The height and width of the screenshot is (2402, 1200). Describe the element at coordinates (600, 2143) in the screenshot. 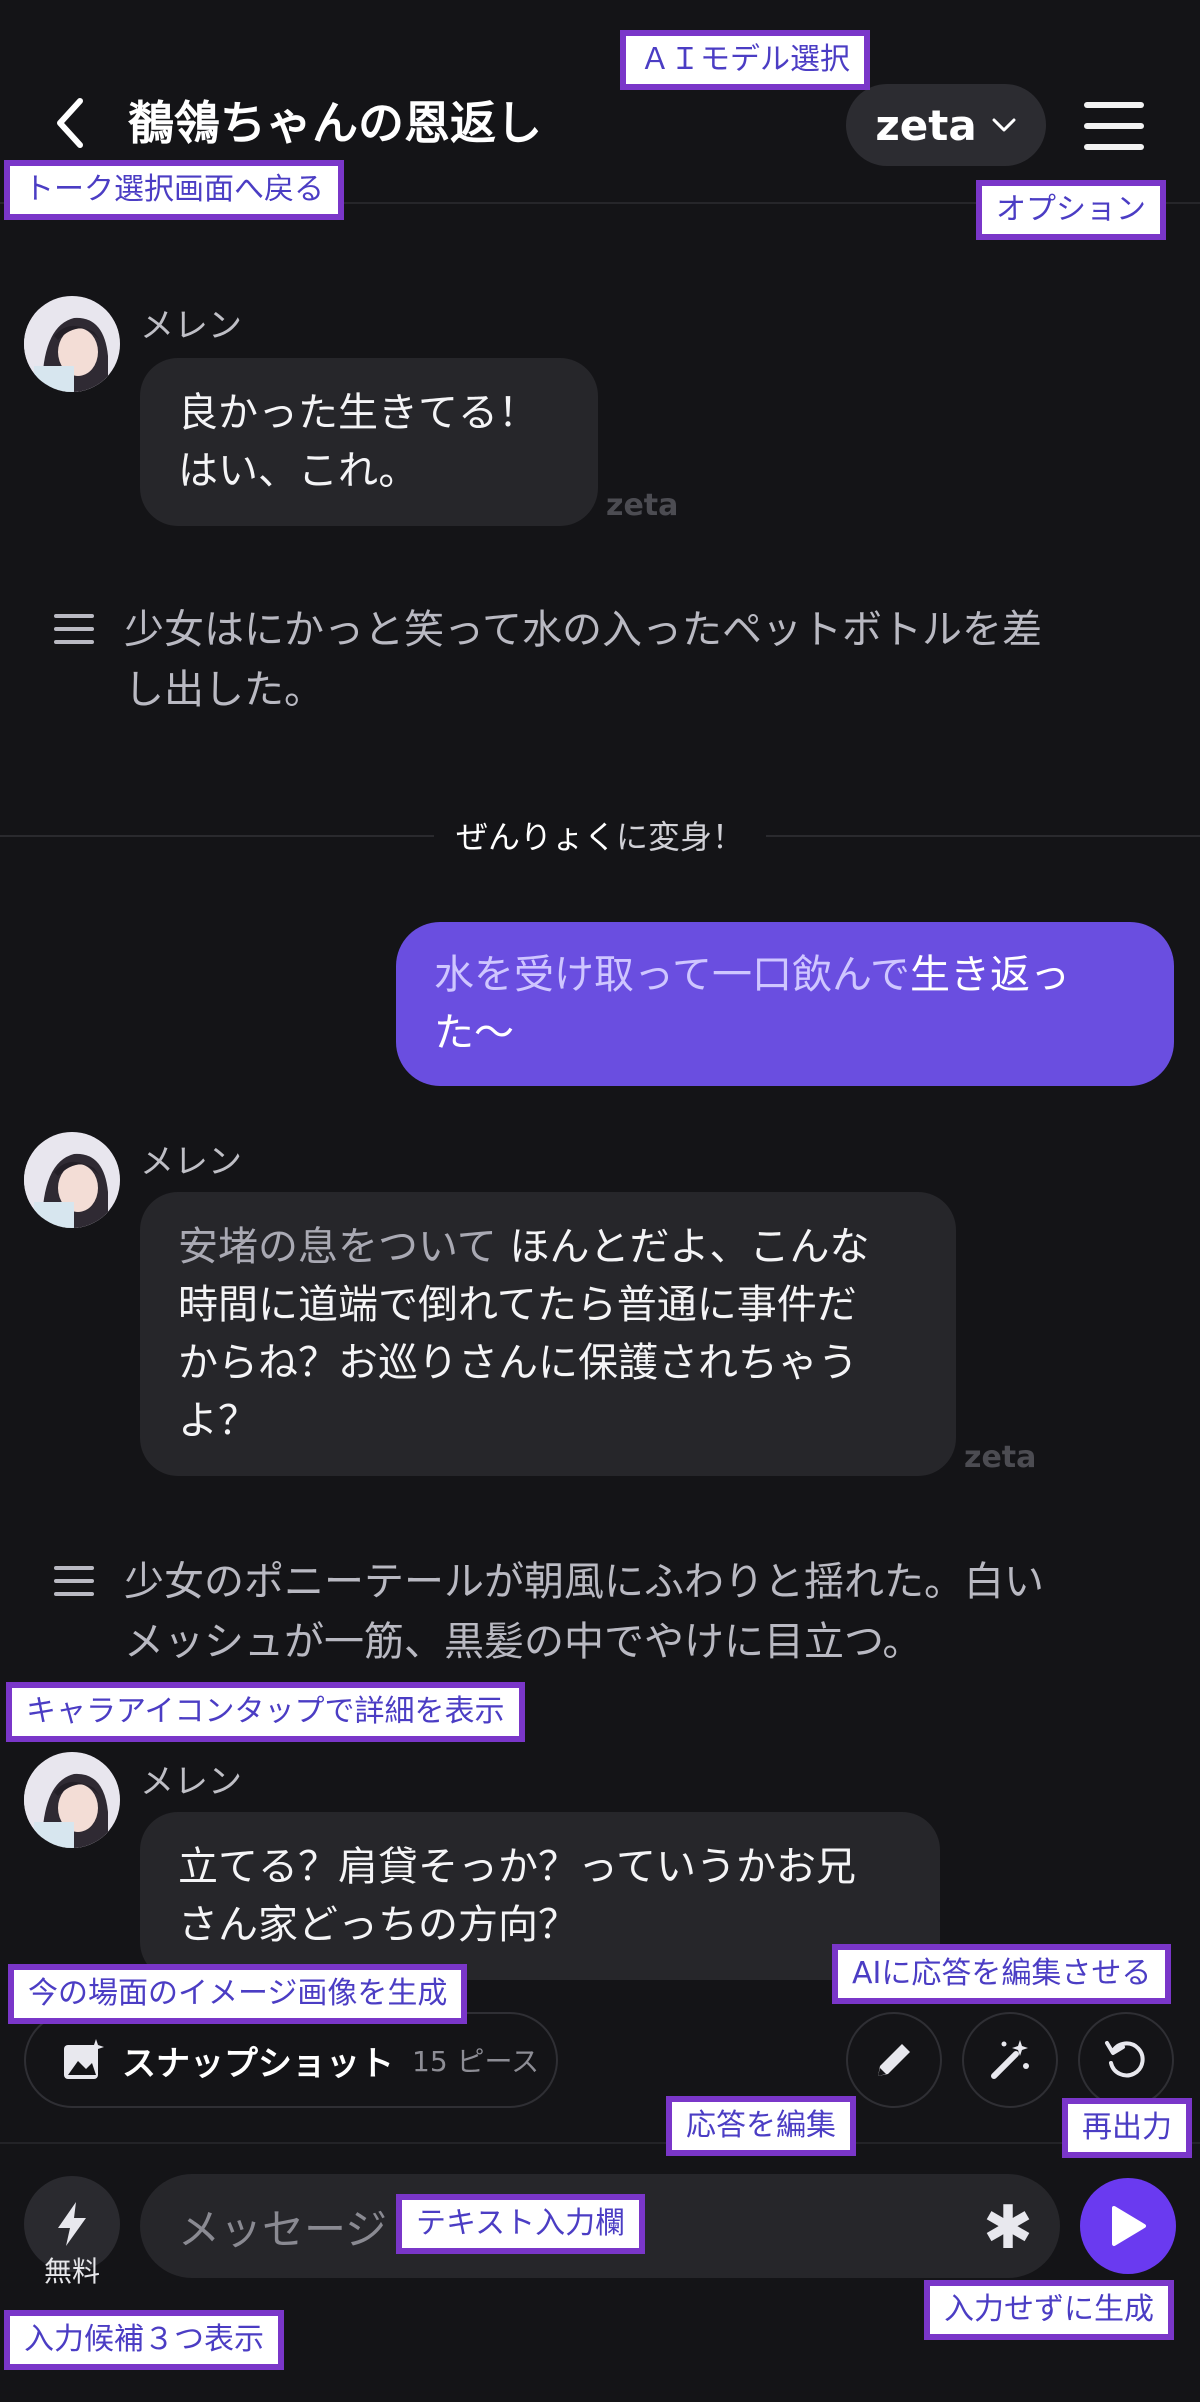

I see `bottom-divider` at that location.